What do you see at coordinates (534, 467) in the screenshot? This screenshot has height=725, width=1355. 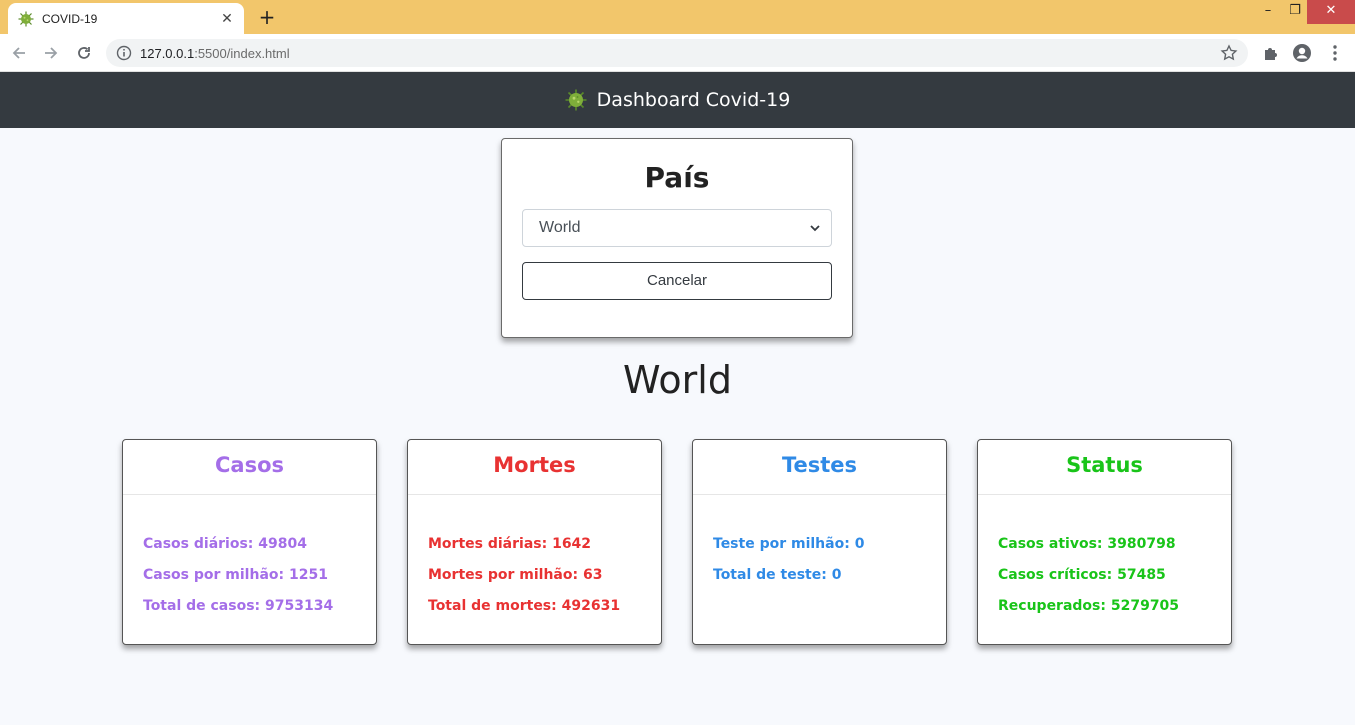 I see `card-title: Mortes` at bounding box center [534, 467].